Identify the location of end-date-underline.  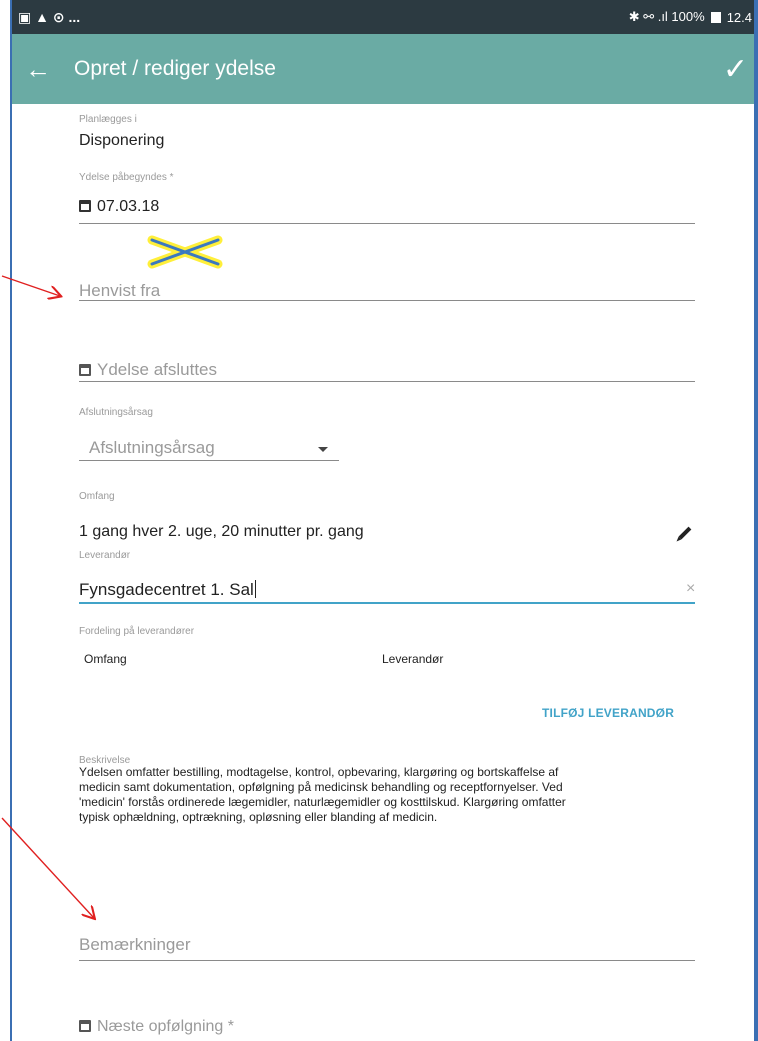
(387, 381).